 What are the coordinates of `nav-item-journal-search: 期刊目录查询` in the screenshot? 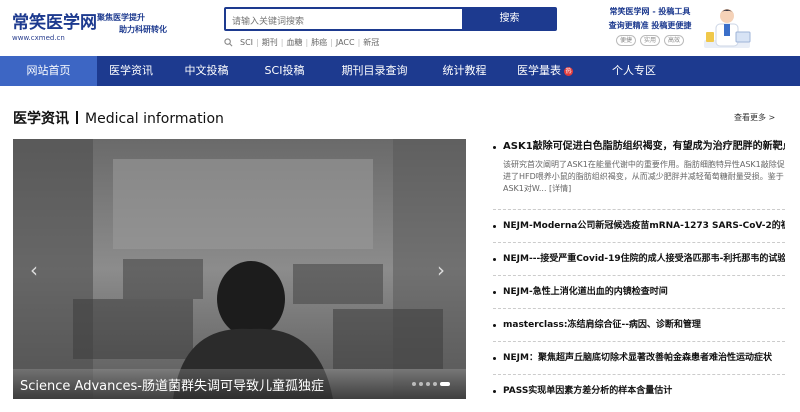 It's located at (374, 71).